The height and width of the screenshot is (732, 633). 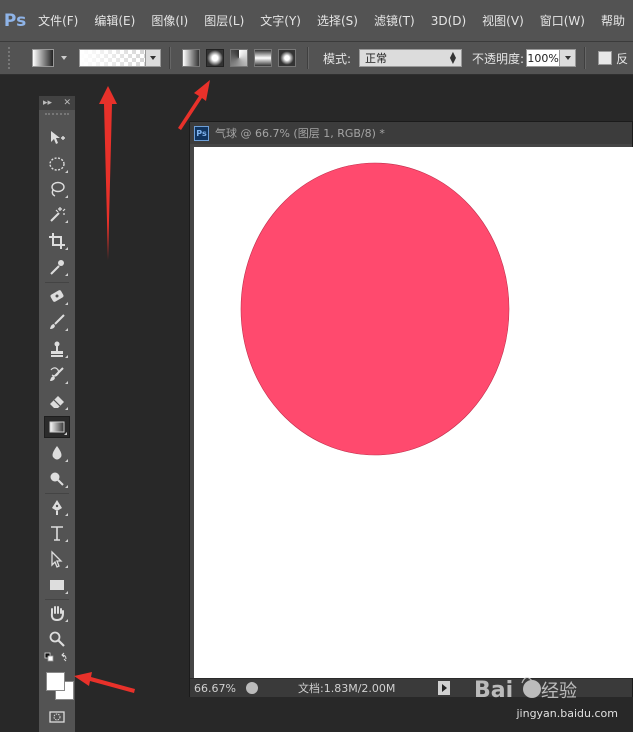 I want to click on marquee-tool, so click(x=57, y=164).